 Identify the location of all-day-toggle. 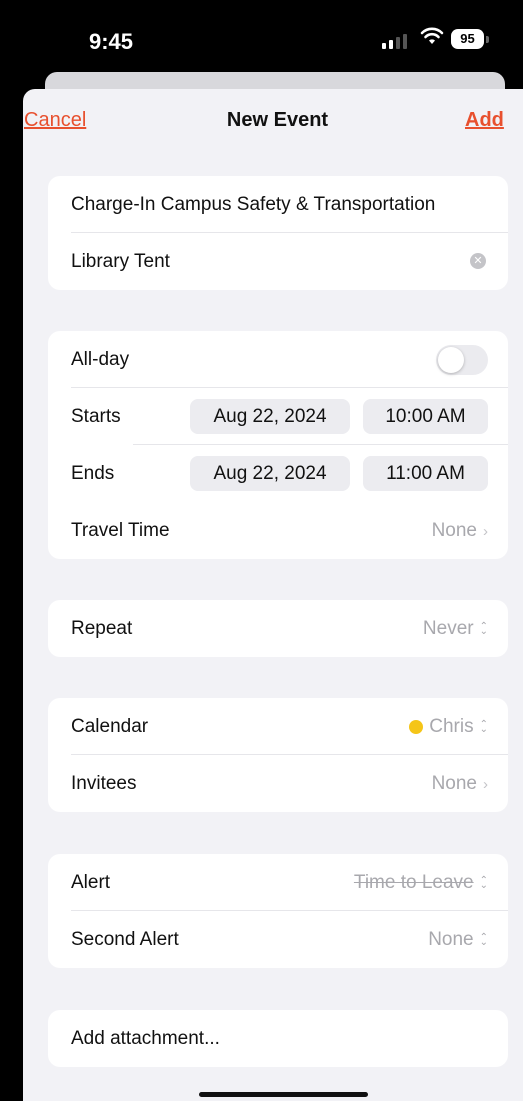
(462, 360).